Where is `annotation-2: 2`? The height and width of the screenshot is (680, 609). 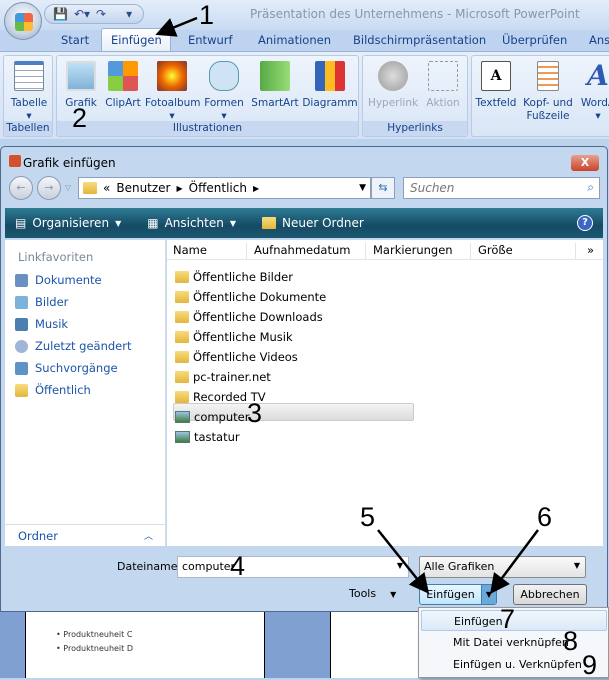
annotation-2: 2 is located at coordinates (80, 118).